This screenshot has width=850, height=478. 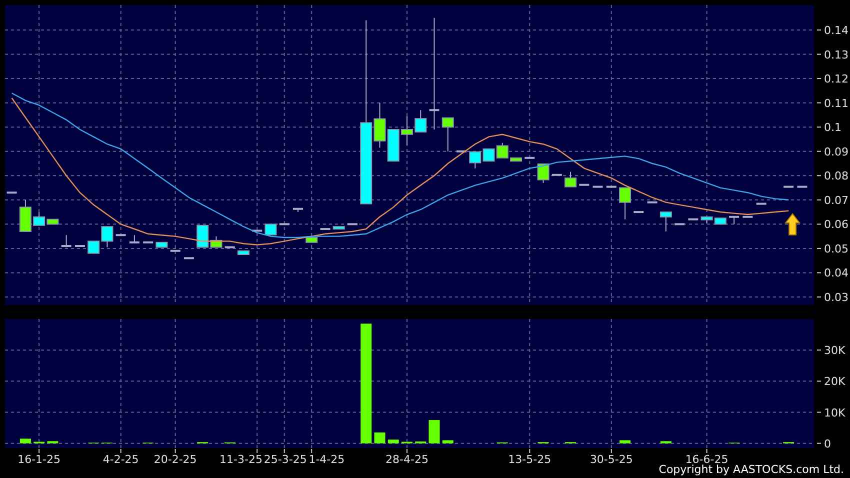 I want to click on axis-label: 0.05, so click(x=836, y=249).